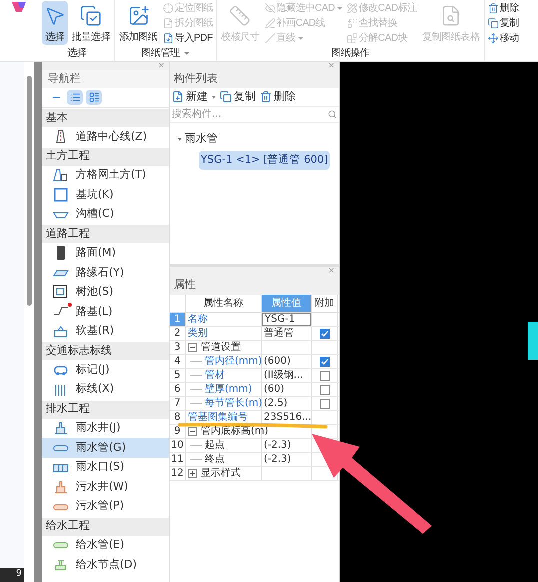 The image size is (538, 582). Describe the element at coordinates (274, 390) in the screenshot. I see `property-value: (60)` at that location.